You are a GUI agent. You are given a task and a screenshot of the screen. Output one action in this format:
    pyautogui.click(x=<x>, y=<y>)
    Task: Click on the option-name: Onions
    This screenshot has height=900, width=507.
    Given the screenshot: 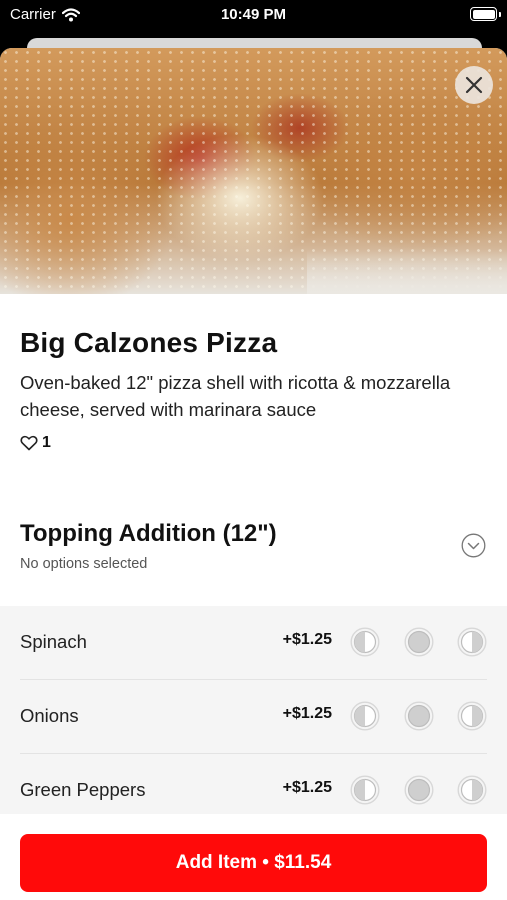 What is the action you would take?
    pyautogui.click(x=49, y=715)
    